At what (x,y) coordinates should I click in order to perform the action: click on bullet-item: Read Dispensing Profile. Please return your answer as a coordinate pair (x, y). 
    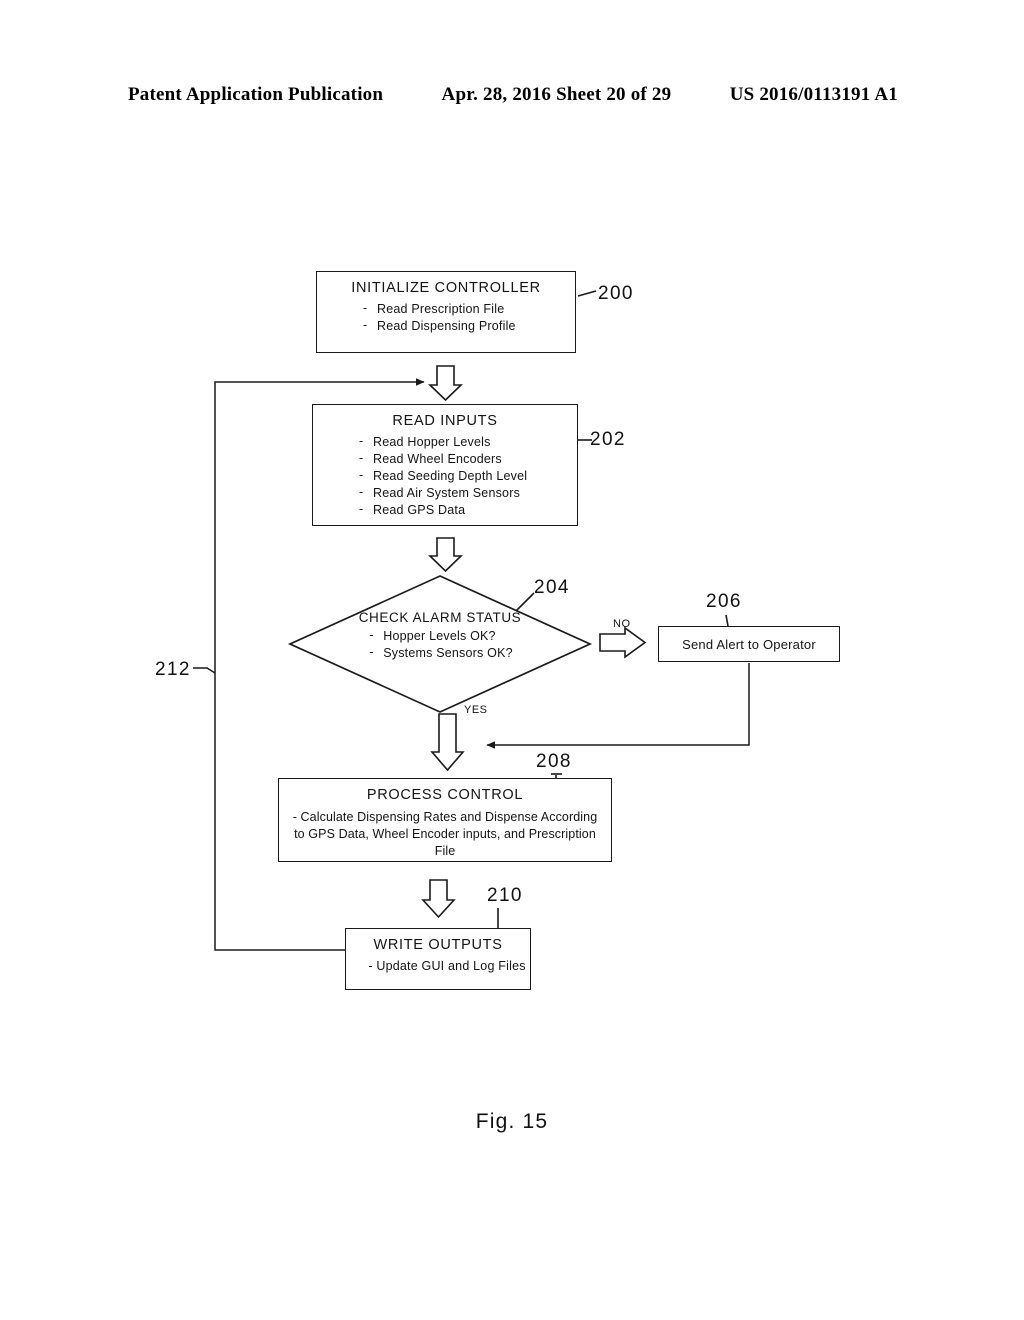
    Looking at the image, I should click on (468, 326).